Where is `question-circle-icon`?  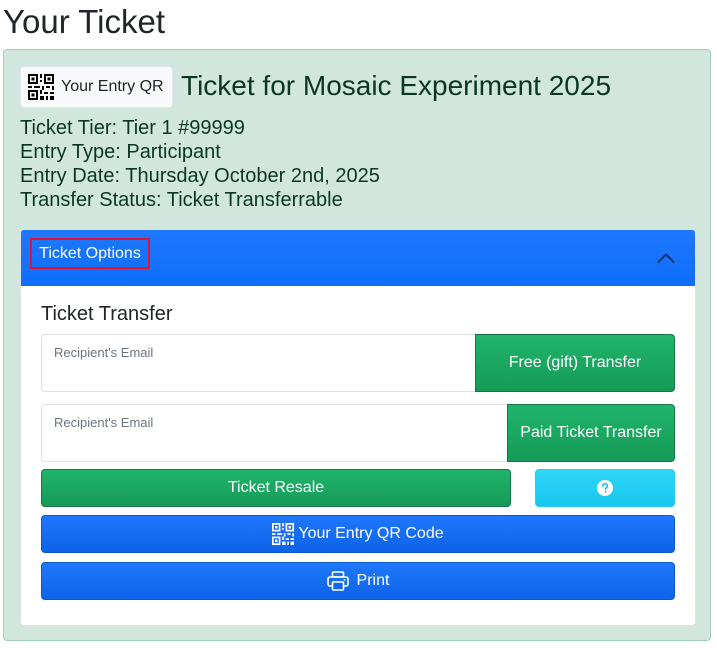 question-circle-icon is located at coordinates (605, 488).